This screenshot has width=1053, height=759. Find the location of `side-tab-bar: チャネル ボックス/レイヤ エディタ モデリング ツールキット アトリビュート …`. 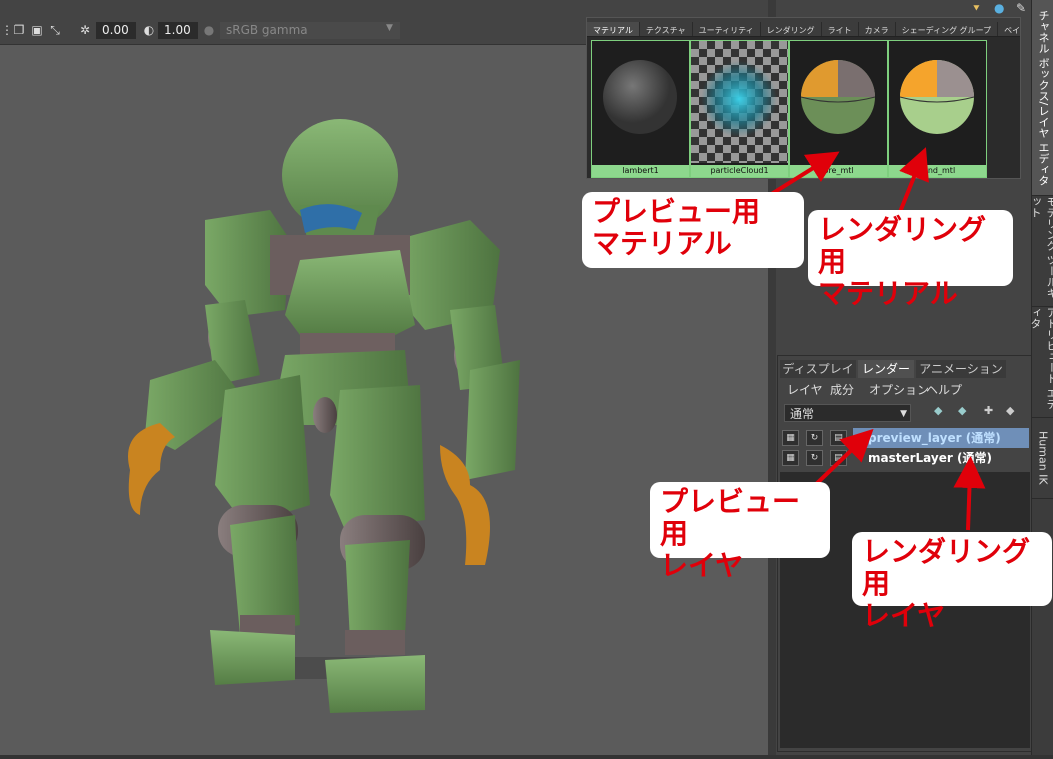

side-tab-bar: チャネル ボックス/レイヤ エディタ モデリング ツールキット アトリビュート … is located at coordinates (1041, 379).